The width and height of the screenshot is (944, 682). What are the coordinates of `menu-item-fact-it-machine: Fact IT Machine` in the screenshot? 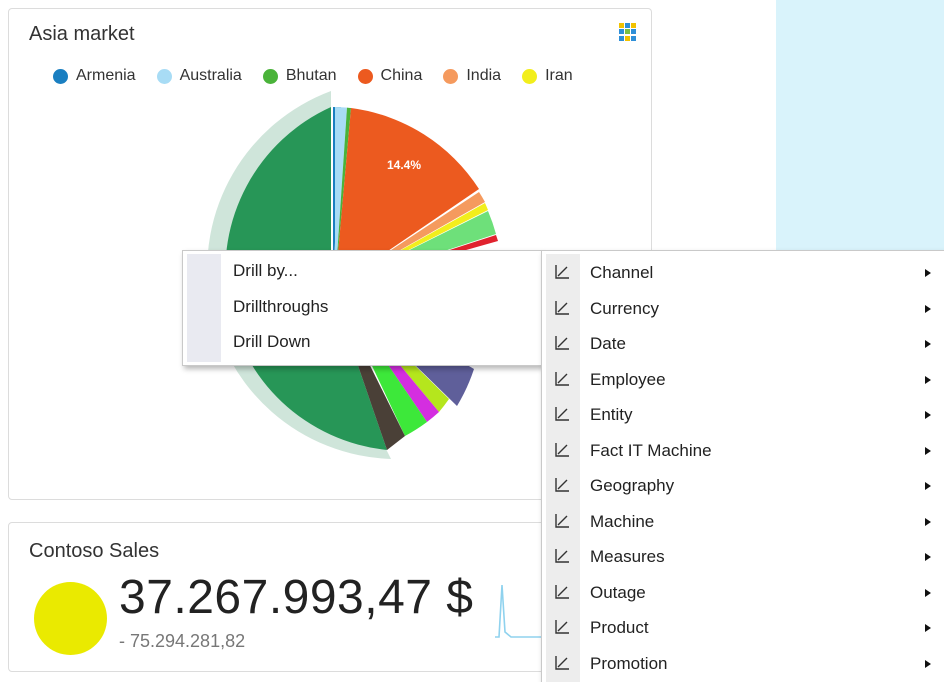 It's located at (743, 450).